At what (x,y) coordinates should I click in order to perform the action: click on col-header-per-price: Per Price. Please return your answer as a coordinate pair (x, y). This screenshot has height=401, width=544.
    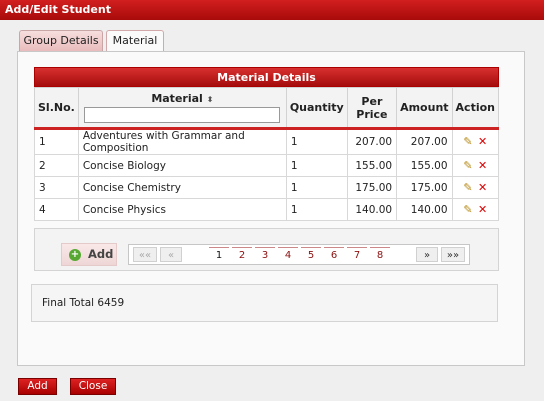
    Looking at the image, I should click on (372, 108).